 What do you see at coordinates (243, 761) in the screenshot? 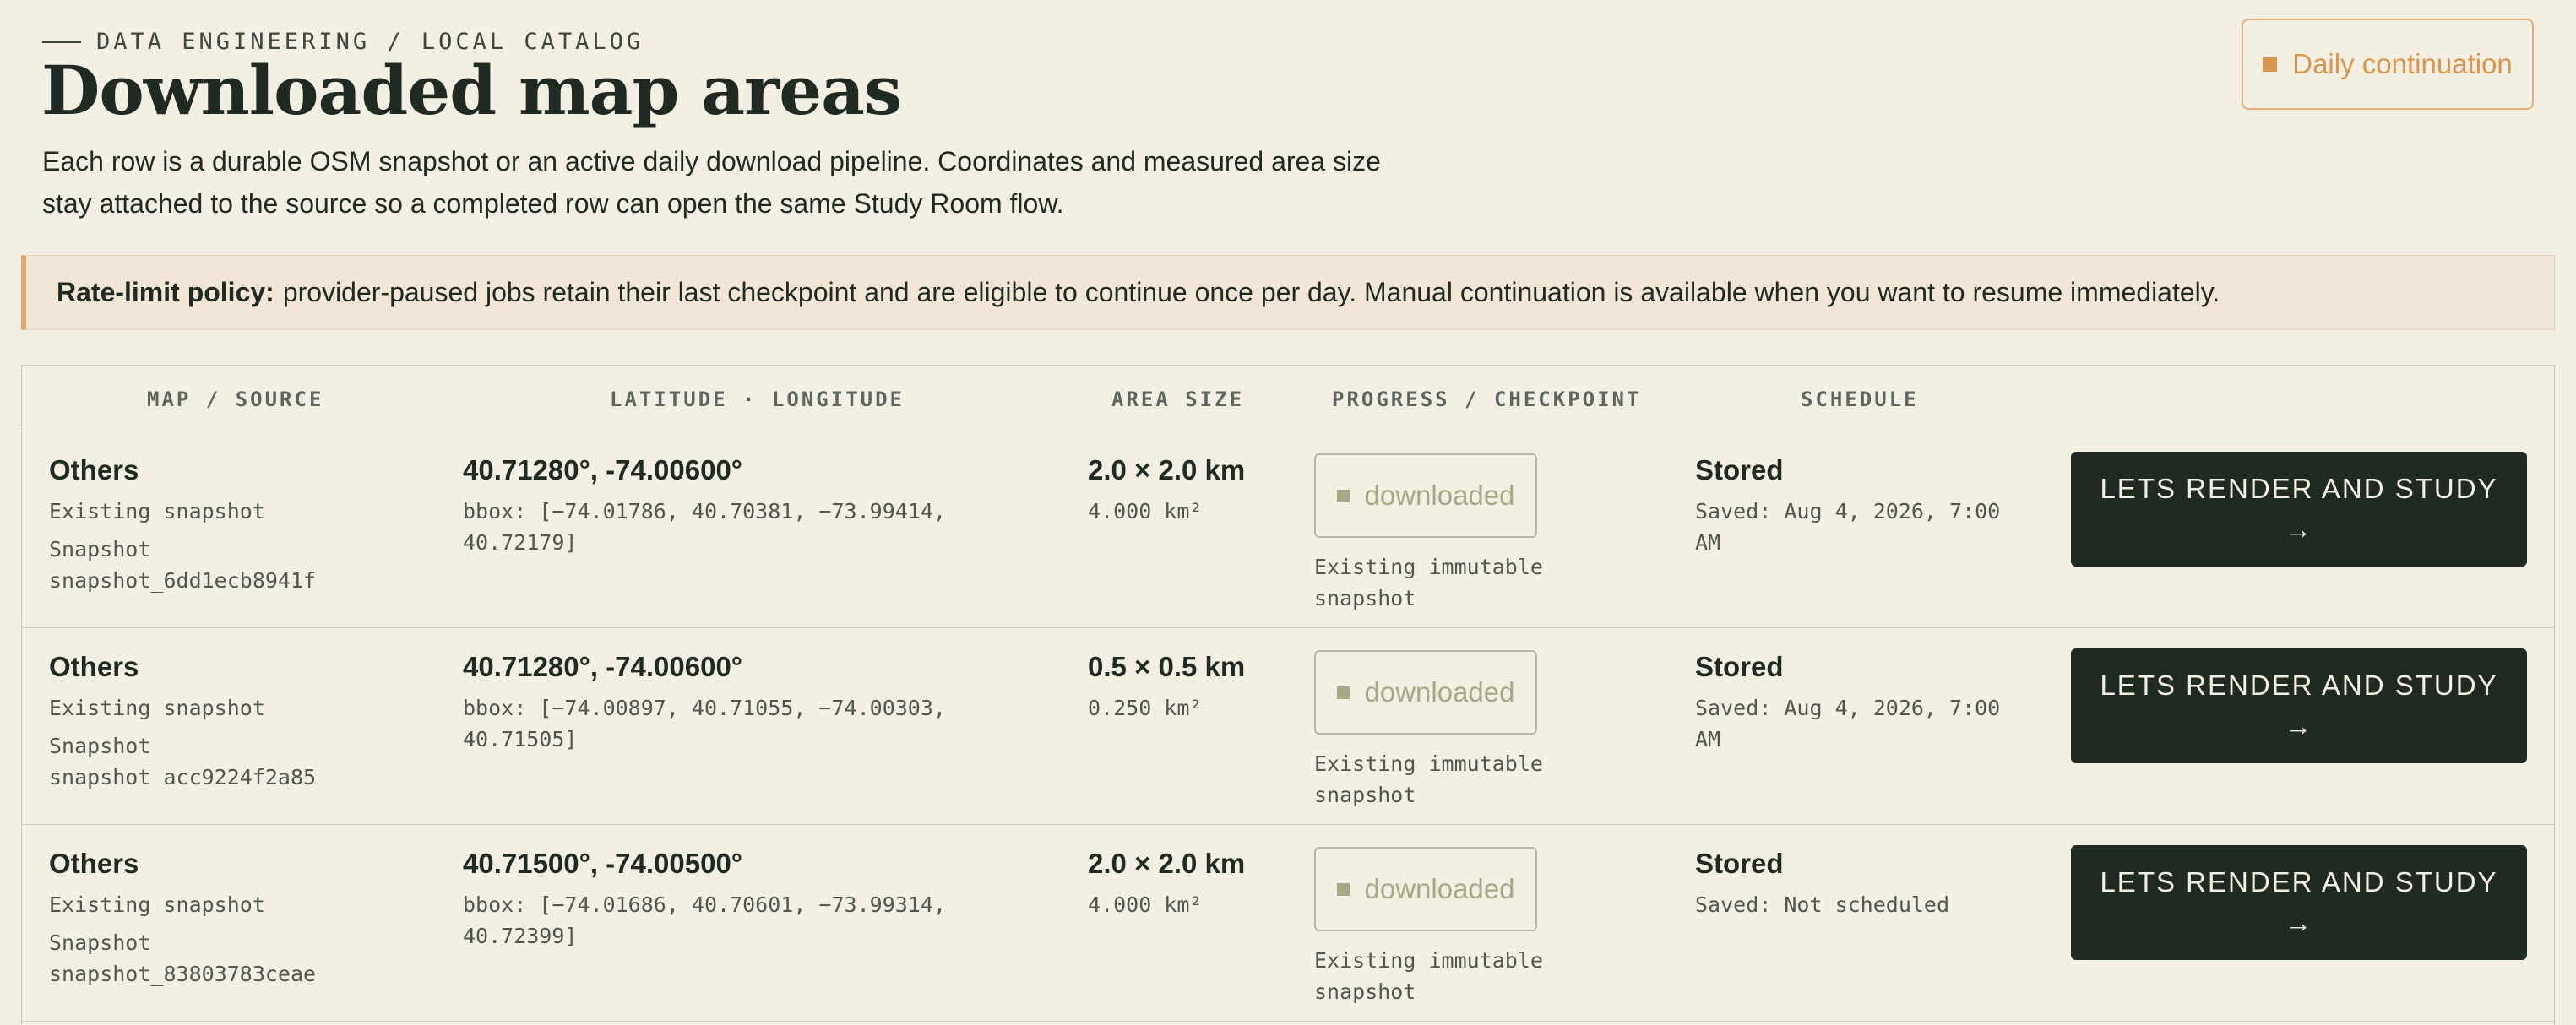
I see `snapshot-ref: Snapshot snapshot_acc9224f2a85` at bounding box center [243, 761].